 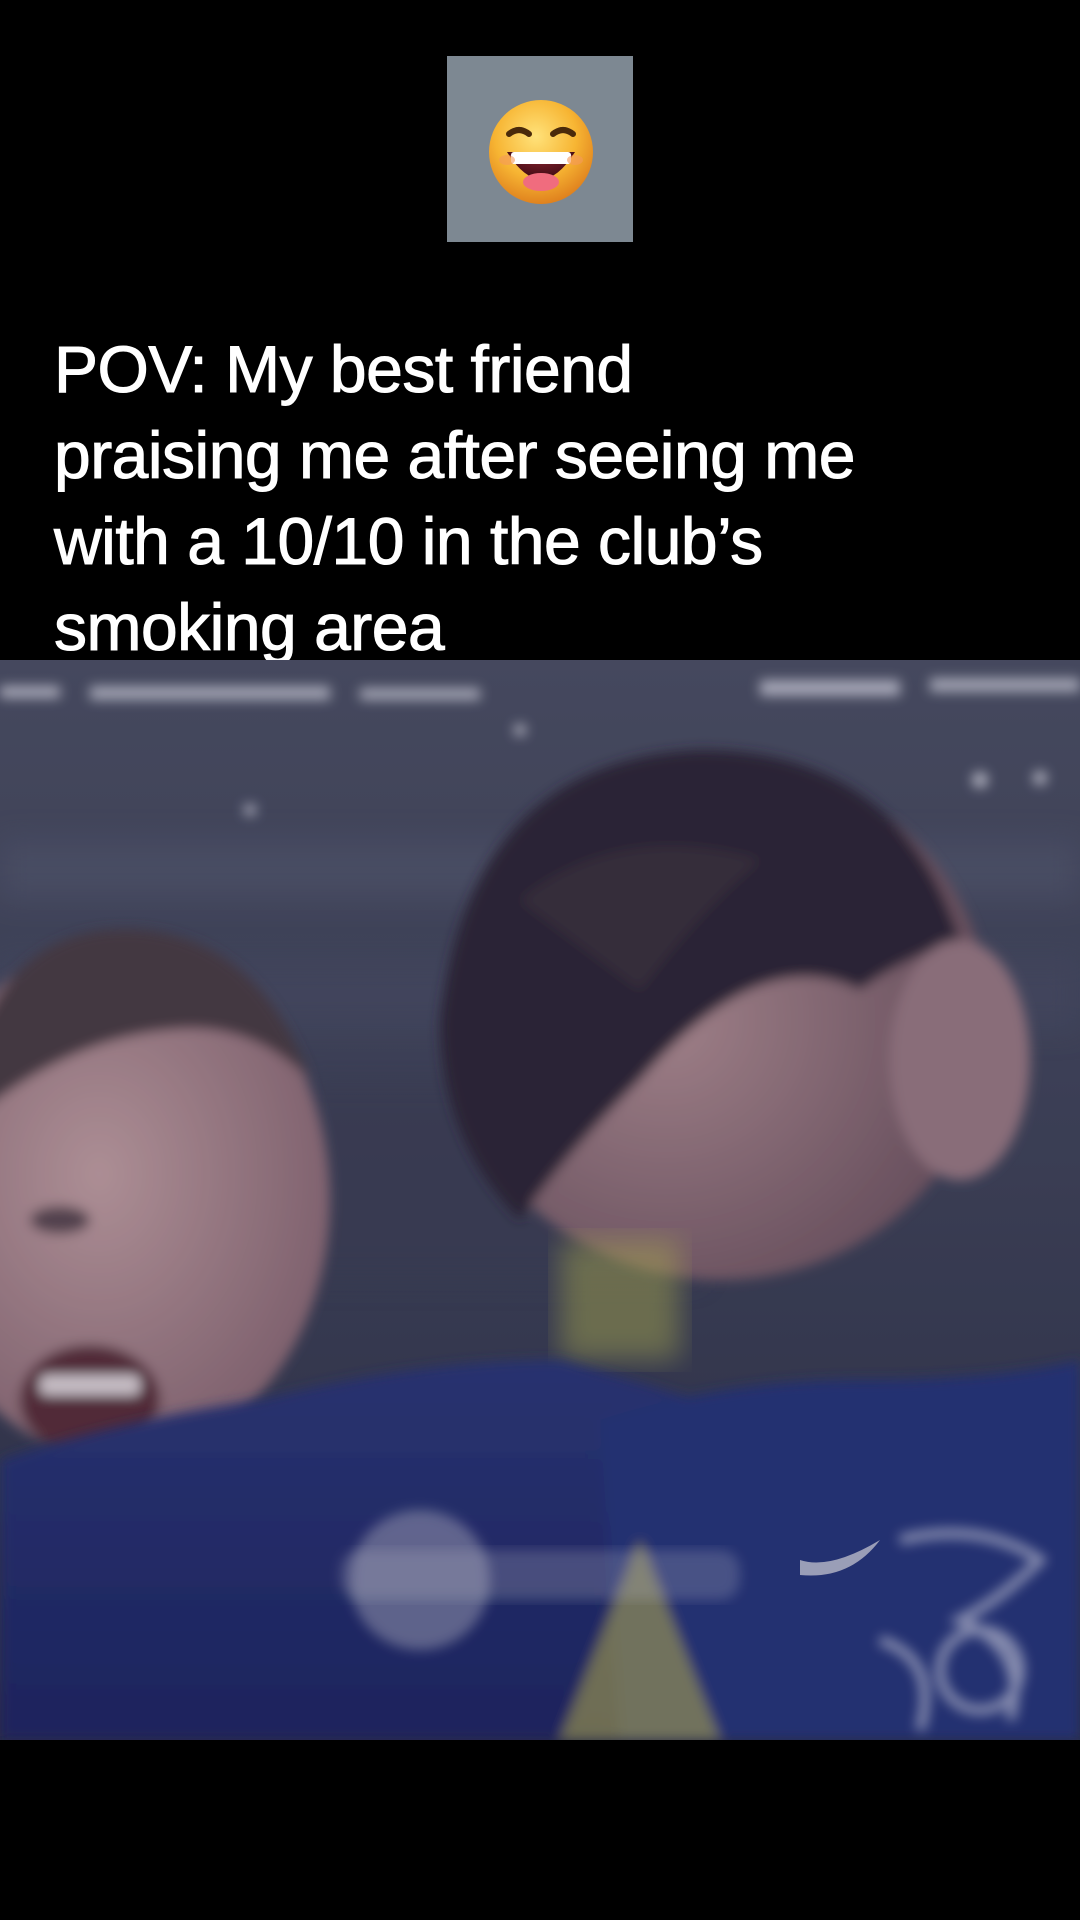 What do you see at coordinates (541, 152) in the screenshot?
I see `grinning-squinting-face-icon` at bounding box center [541, 152].